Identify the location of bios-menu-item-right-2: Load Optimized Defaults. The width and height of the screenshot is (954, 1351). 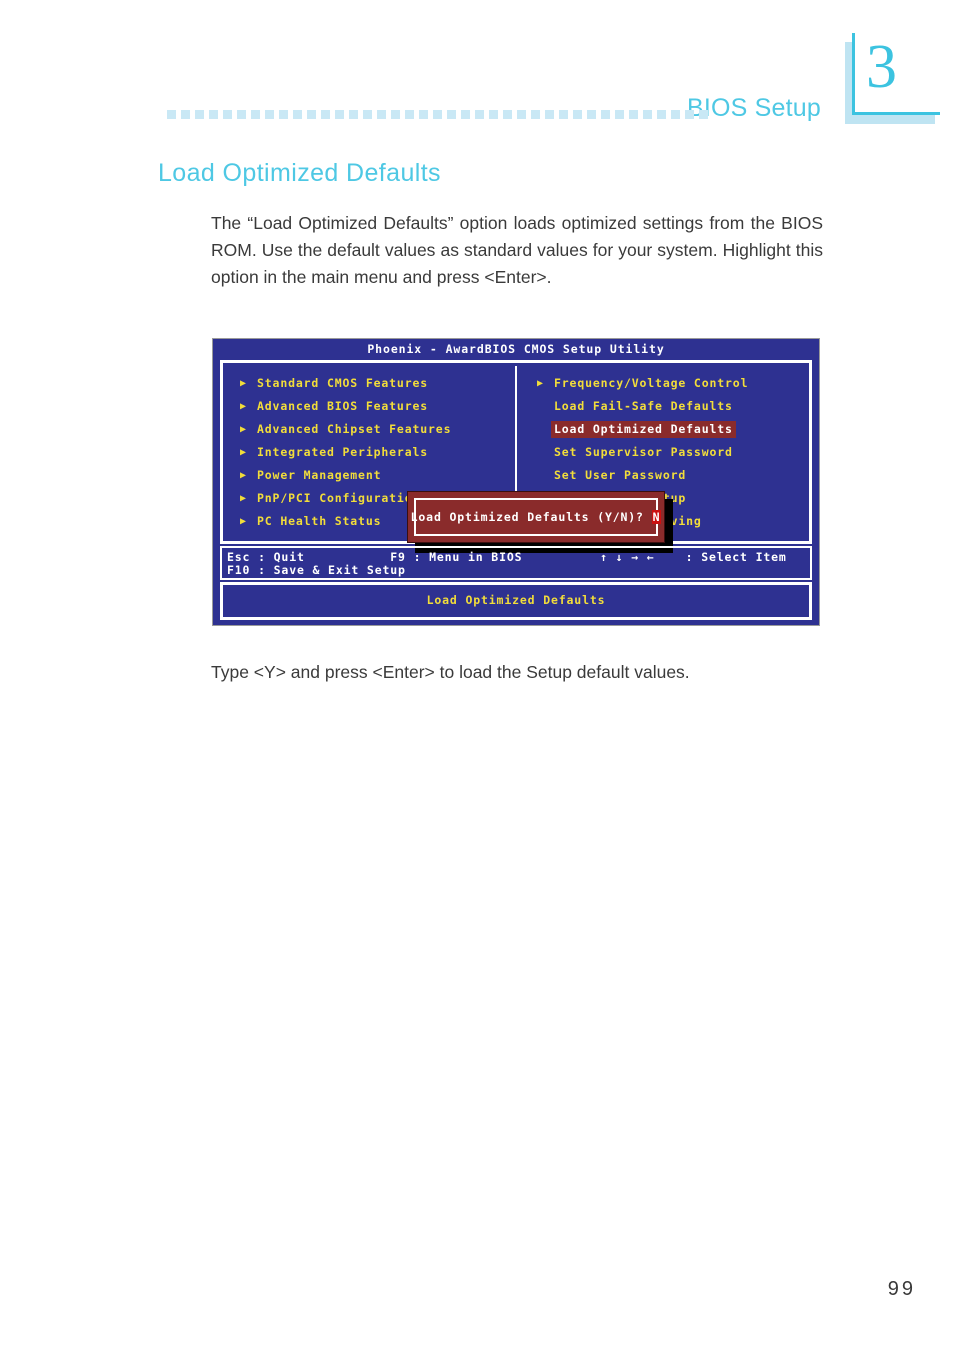
(670, 429).